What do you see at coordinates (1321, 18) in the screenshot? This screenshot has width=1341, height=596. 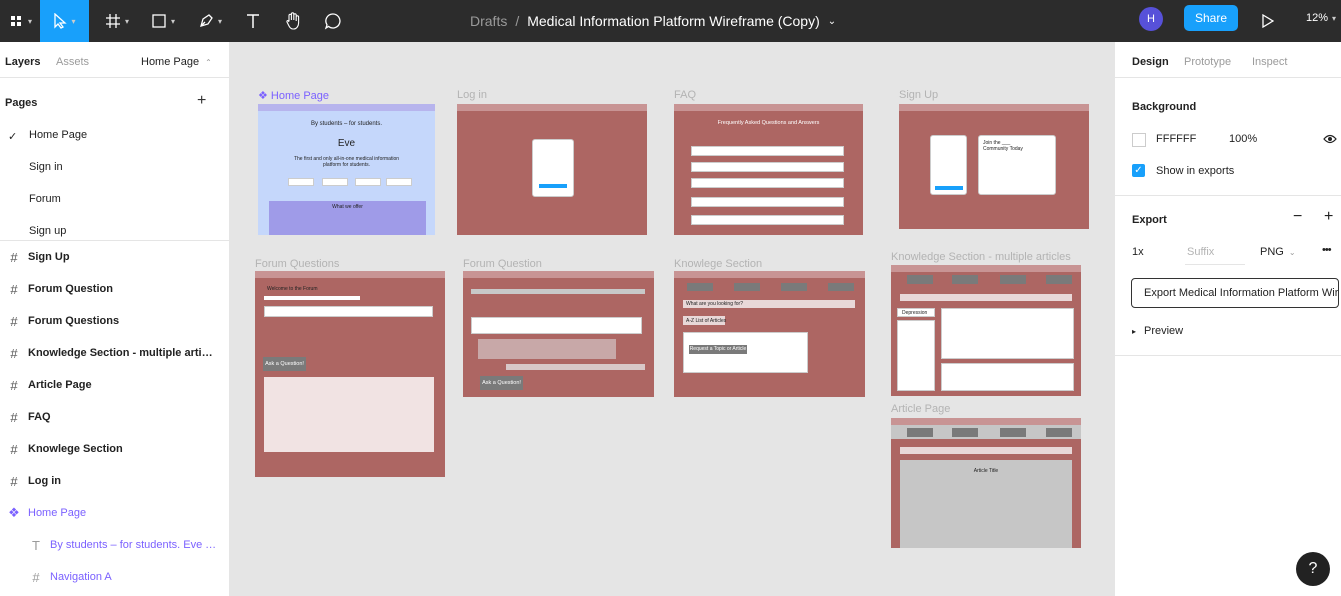 I see `zoom-control: 12% ▾` at bounding box center [1321, 18].